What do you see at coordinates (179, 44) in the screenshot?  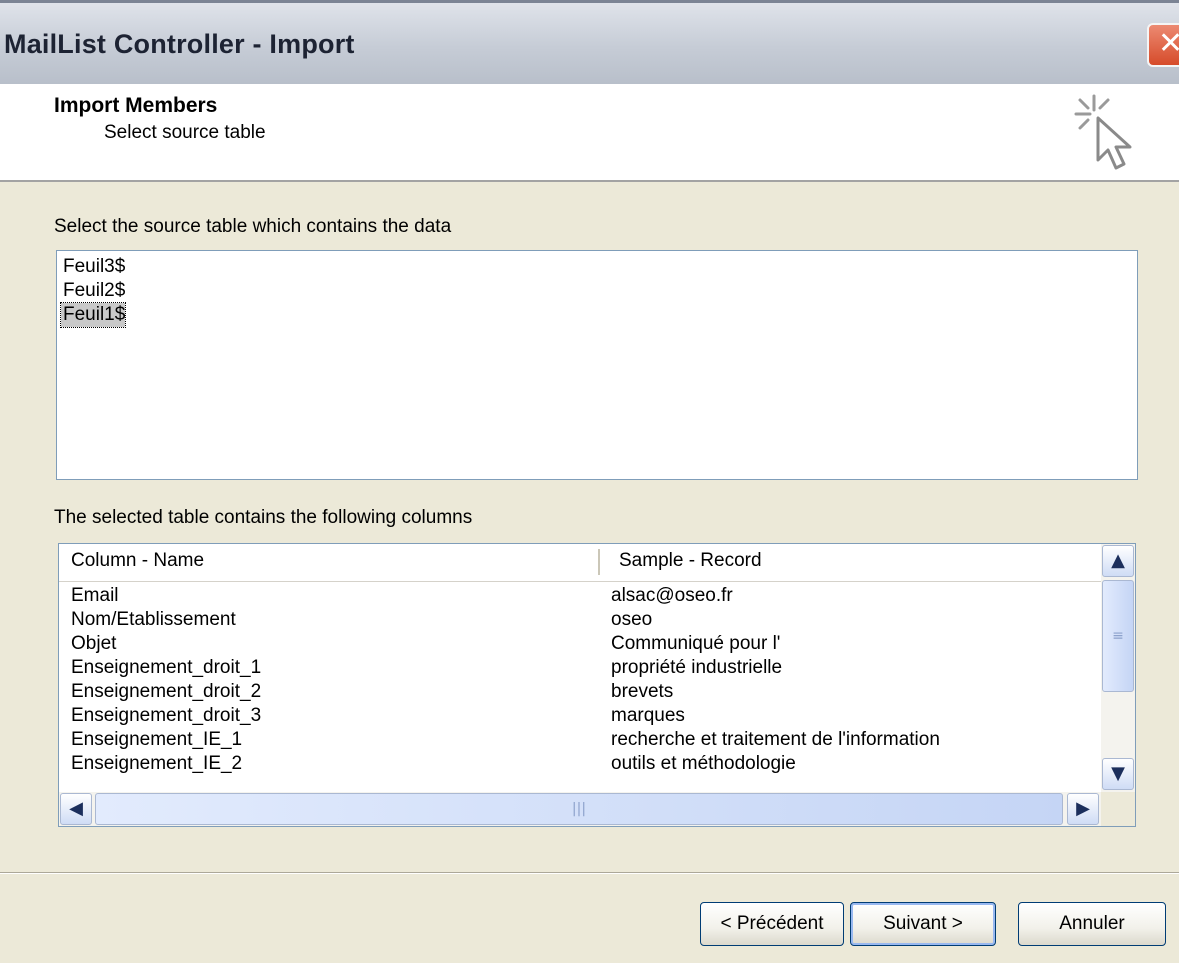 I see `window-title: MailList Controller - Import` at bounding box center [179, 44].